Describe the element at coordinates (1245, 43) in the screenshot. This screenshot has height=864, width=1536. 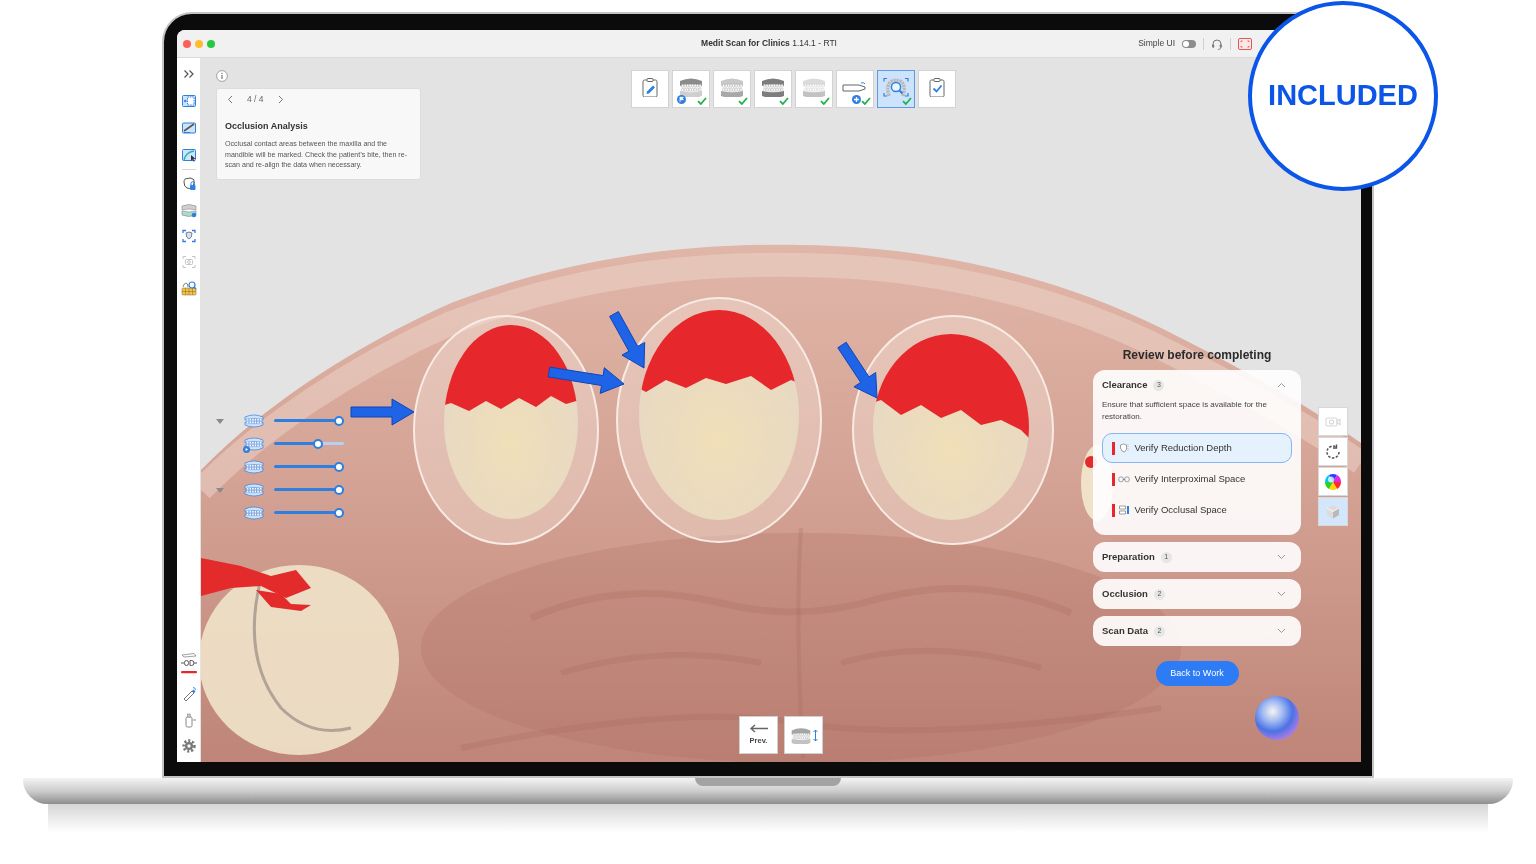
I see `screen-frame-icon` at that location.